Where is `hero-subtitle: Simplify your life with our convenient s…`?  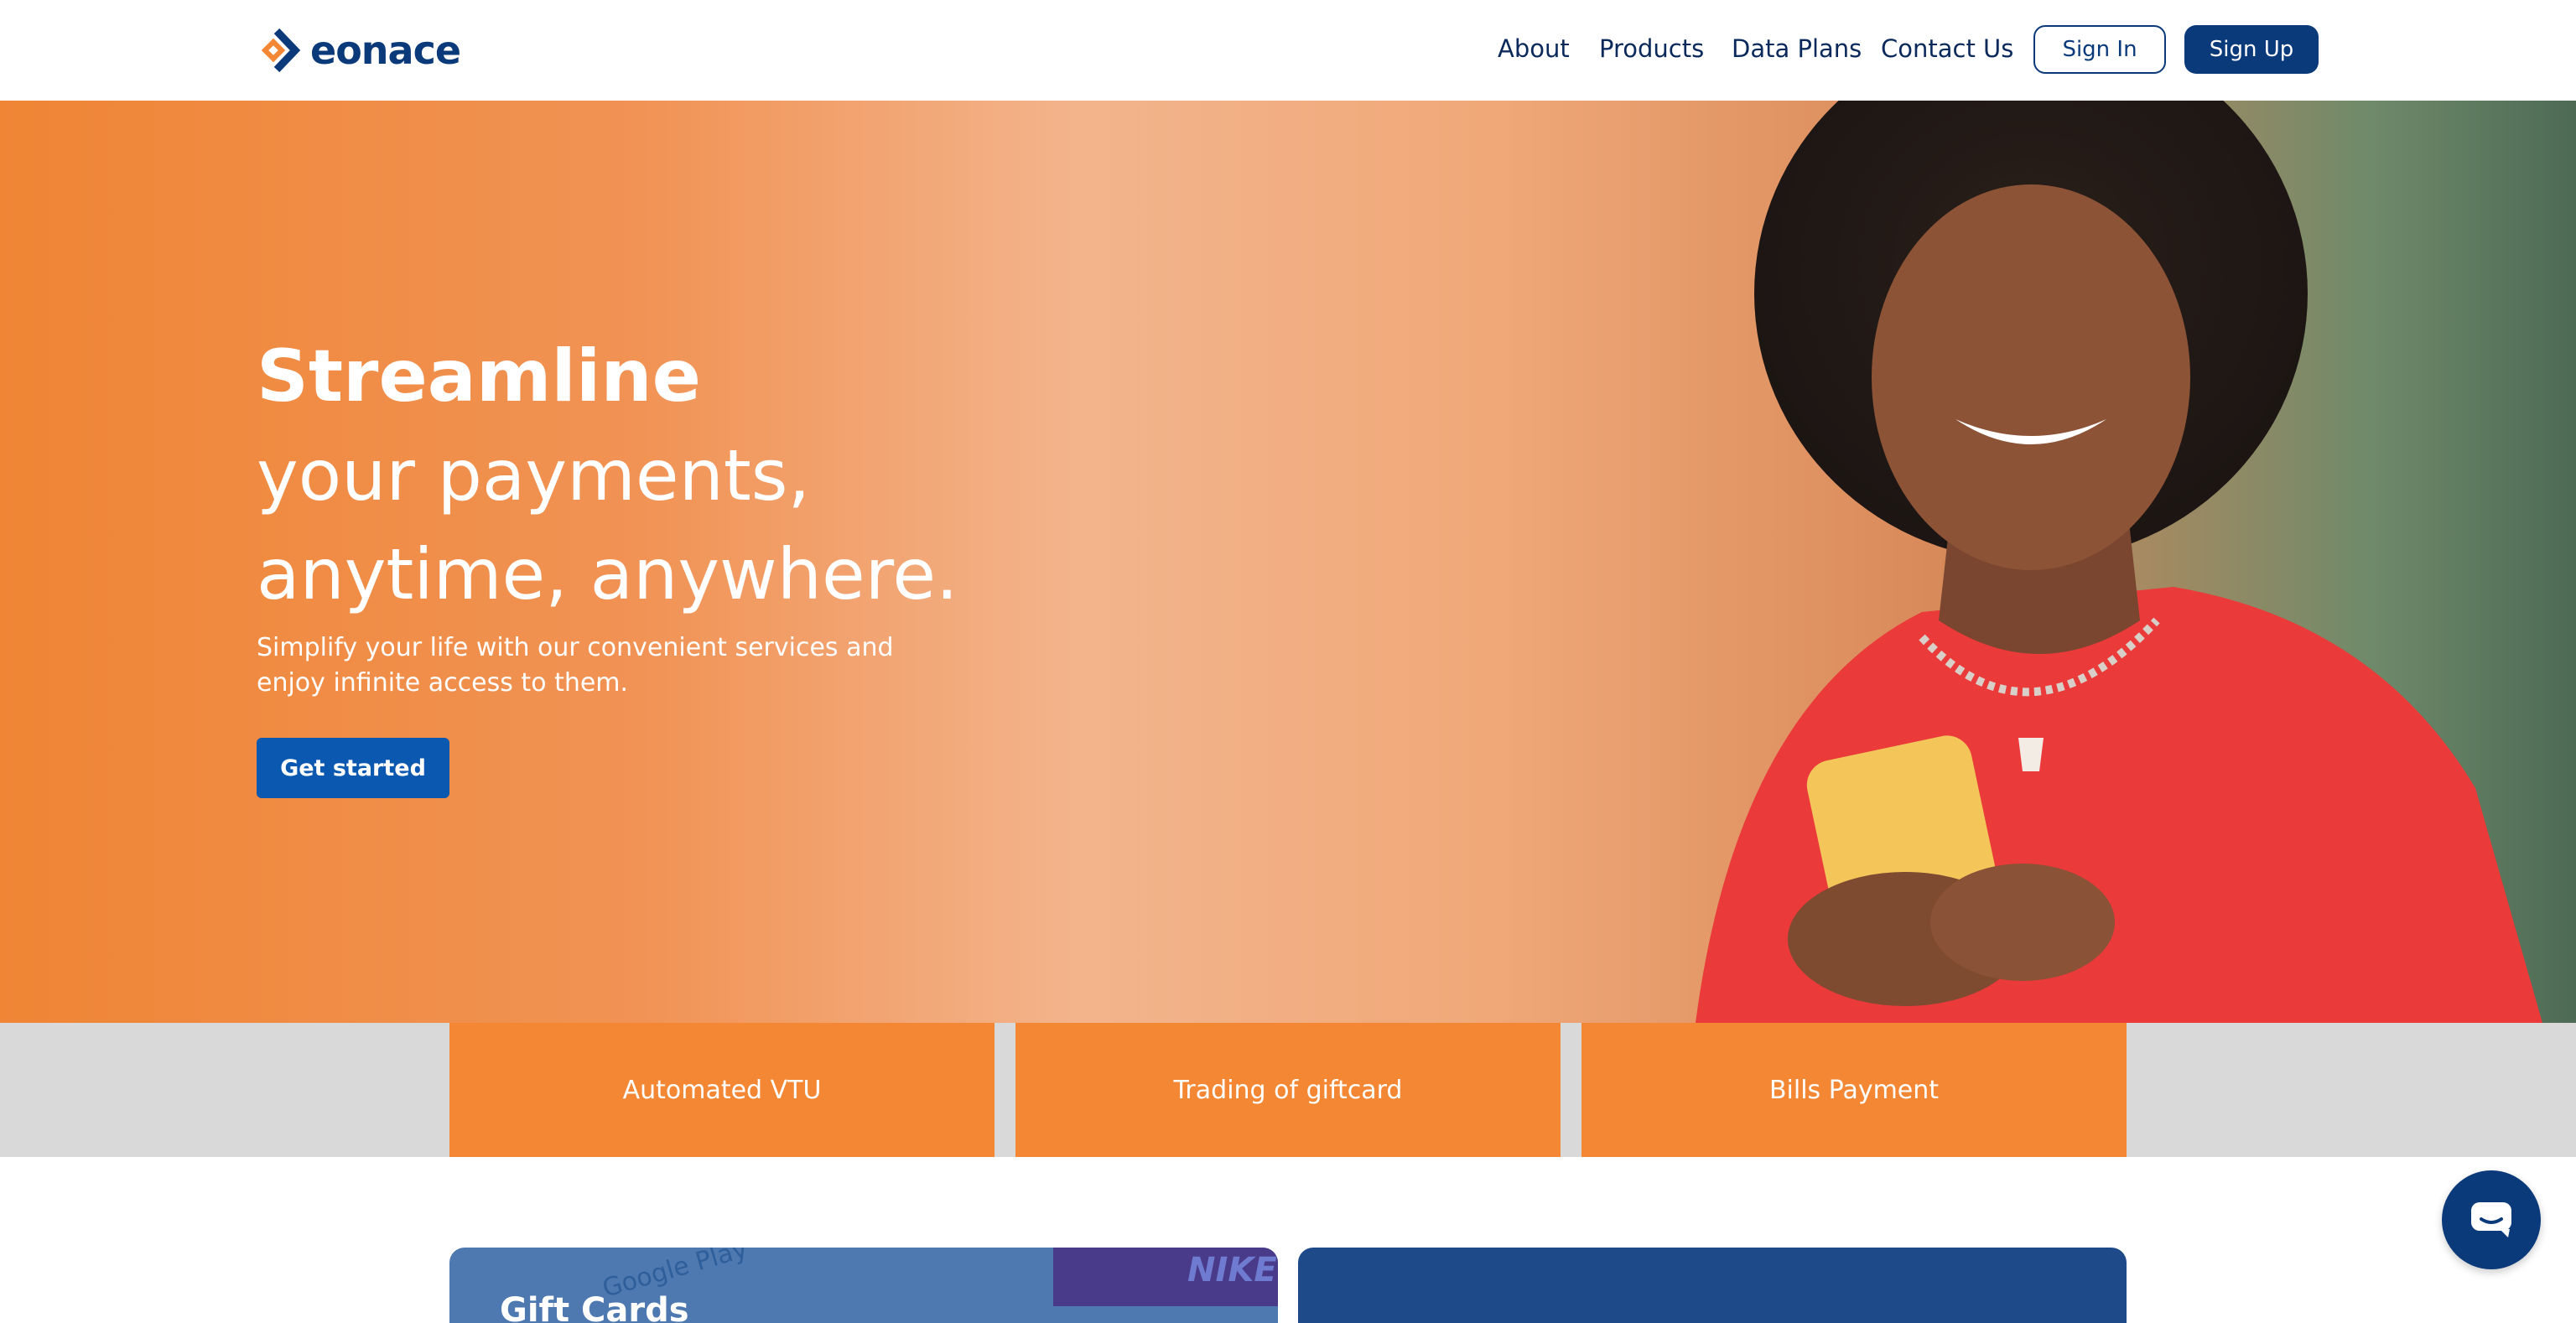
hero-subtitle: Simplify your life with our convenient s… is located at coordinates (575, 665).